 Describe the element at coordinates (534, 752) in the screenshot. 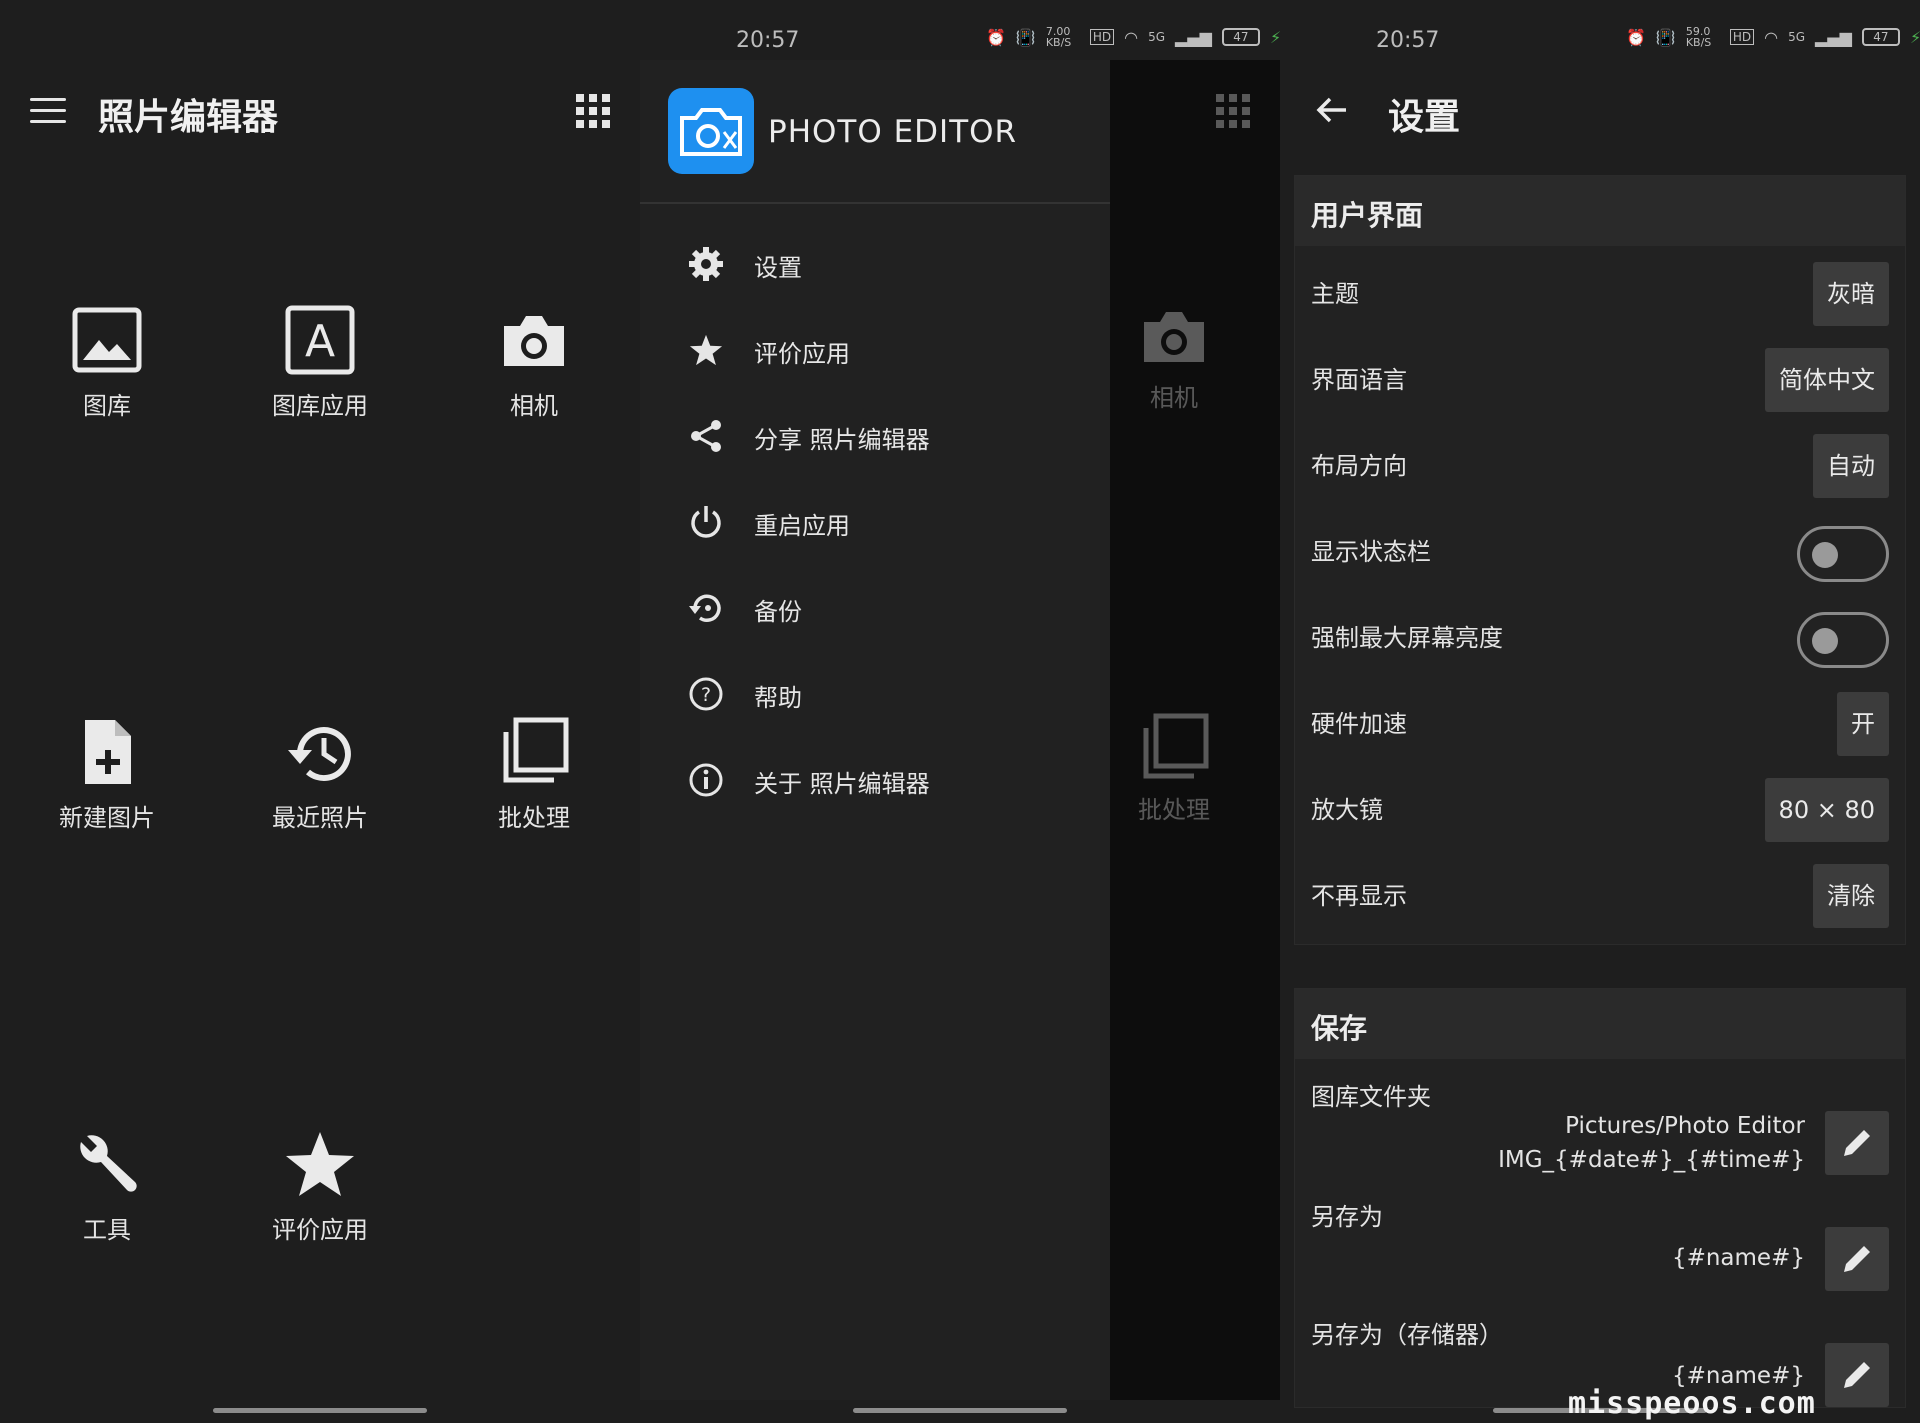

I see `batch-icon` at that location.